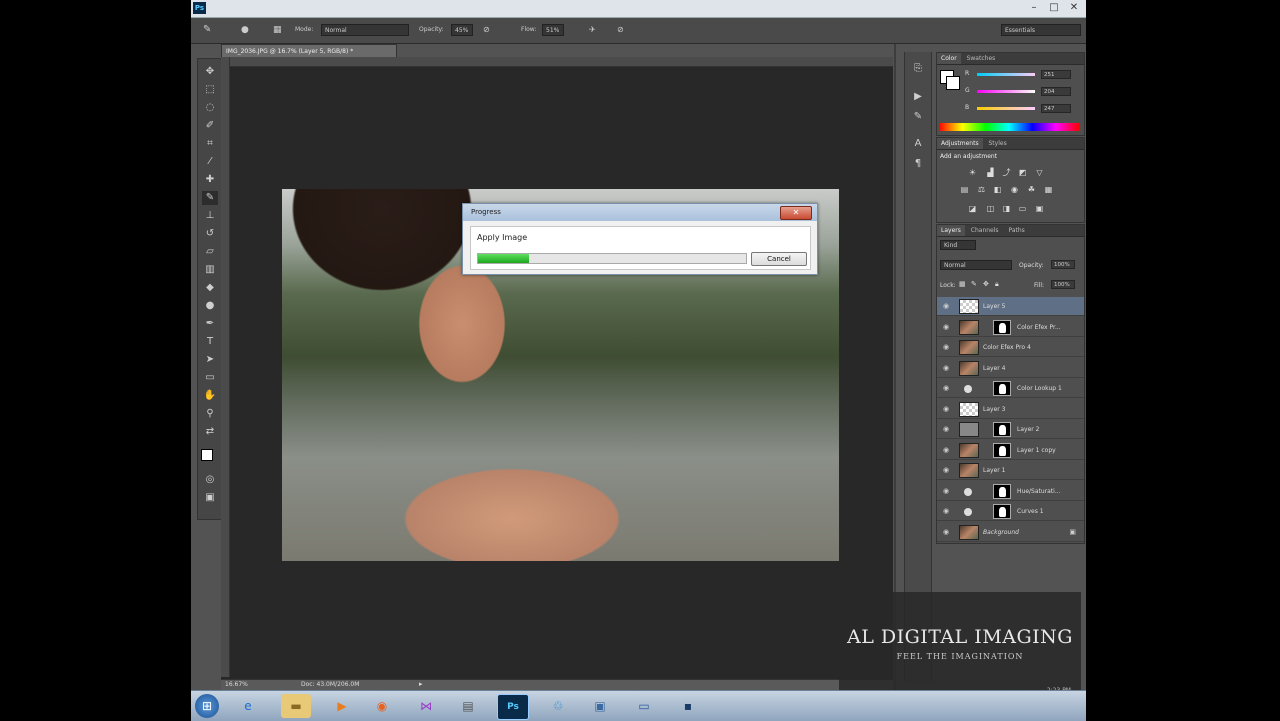 The width and height of the screenshot is (1280, 721). Describe the element at coordinates (210, 306) in the screenshot. I see `dodge-tool-icon: ●` at that location.